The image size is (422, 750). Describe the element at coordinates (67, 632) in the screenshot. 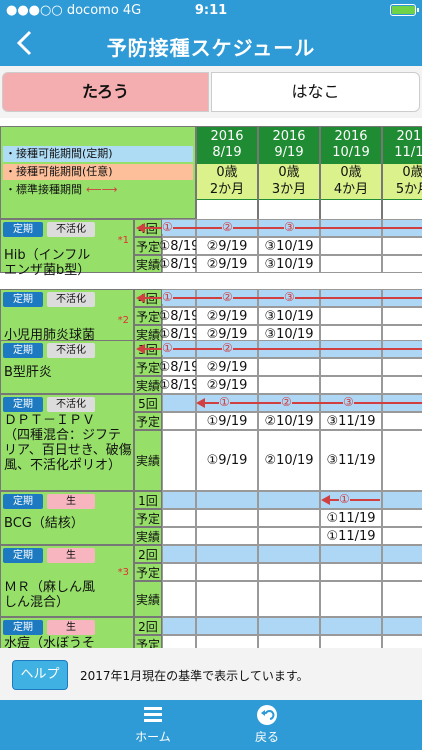

I see `vaccine-card: 定期生水痘（水ぼうそ` at that location.